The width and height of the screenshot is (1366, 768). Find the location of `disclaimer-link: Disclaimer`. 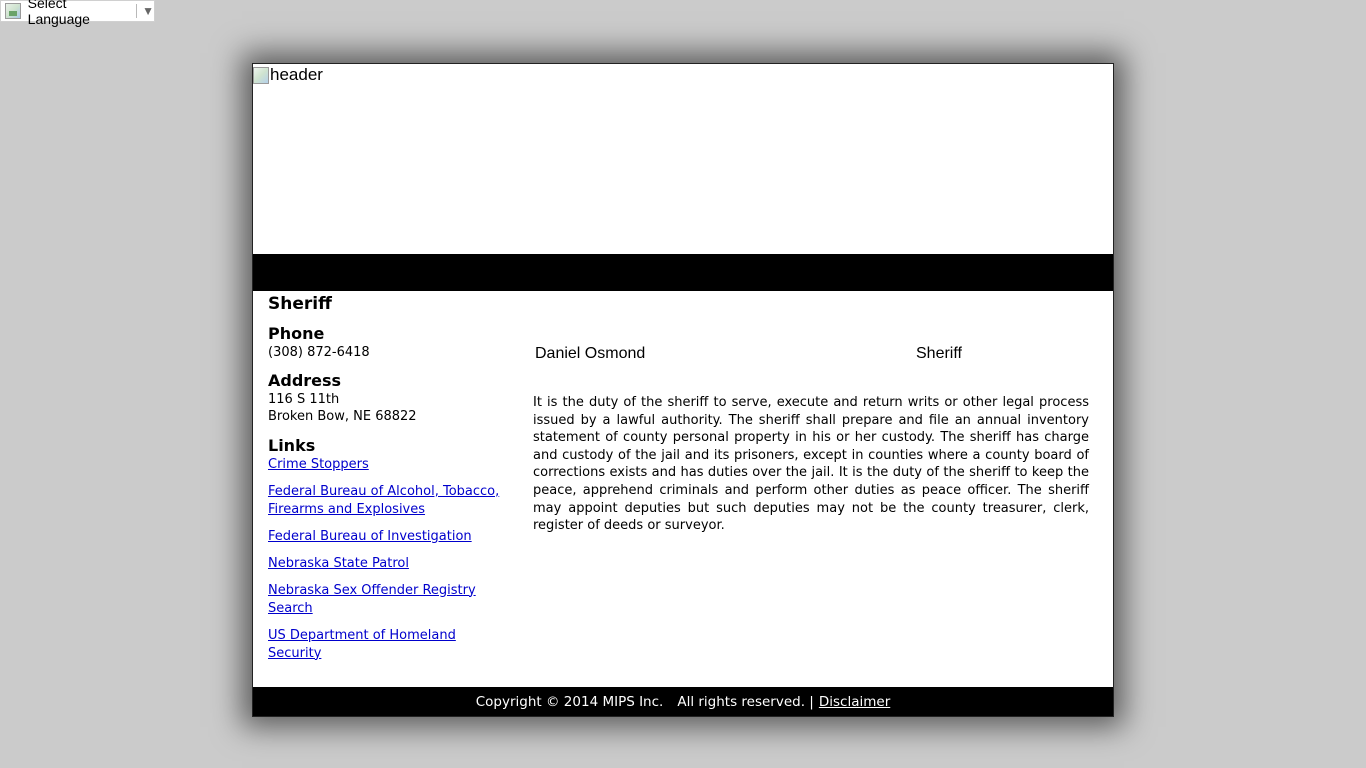

disclaimer-link: Disclaimer is located at coordinates (854, 702).